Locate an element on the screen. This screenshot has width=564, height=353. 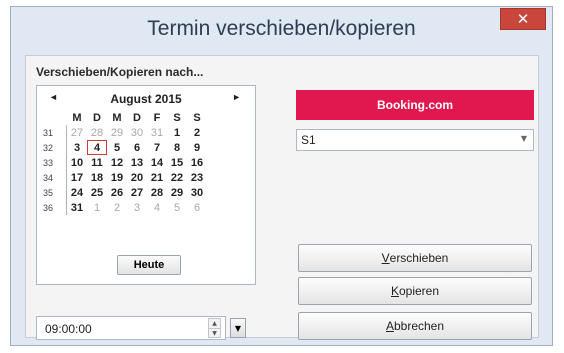
week-number: 31 is located at coordinates (53, 132).